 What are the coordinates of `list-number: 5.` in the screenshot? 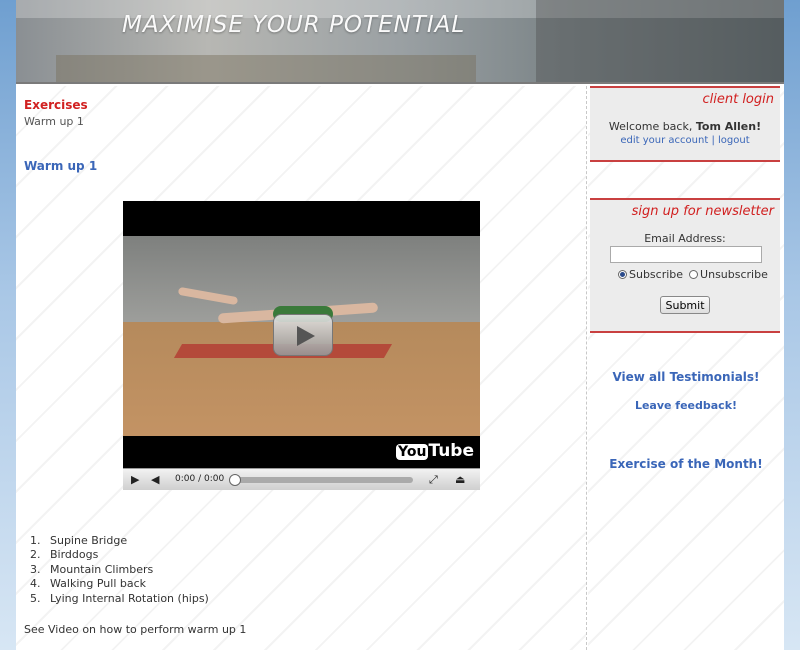 It's located at (35, 598).